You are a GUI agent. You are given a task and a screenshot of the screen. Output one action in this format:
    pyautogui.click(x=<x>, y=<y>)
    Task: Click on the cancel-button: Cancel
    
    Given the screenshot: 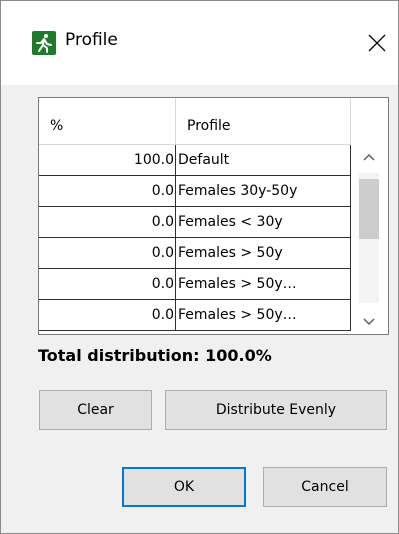 What is the action you would take?
    pyautogui.click(x=325, y=487)
    